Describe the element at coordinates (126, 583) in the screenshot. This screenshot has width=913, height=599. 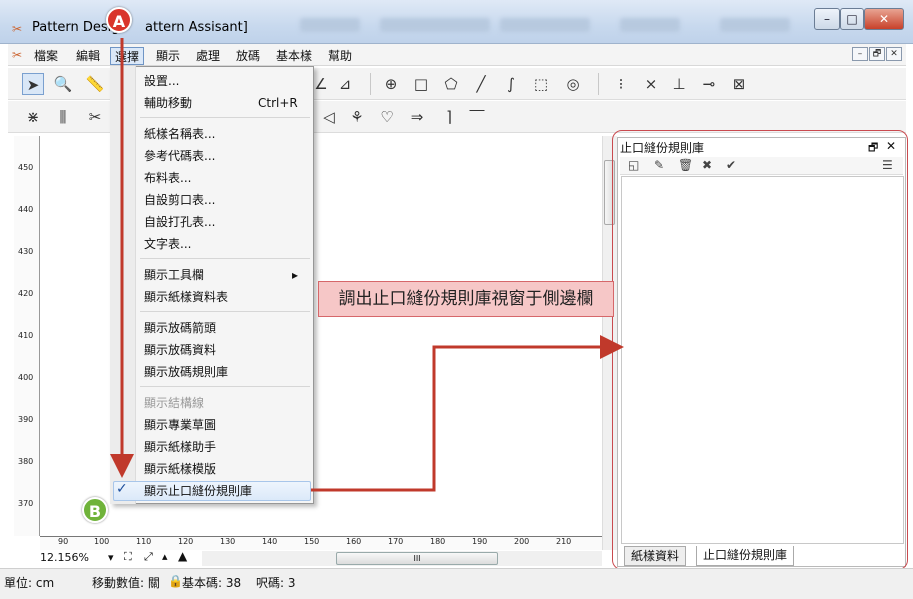
I see `status-move-value: 移動數值: 關` at that location.